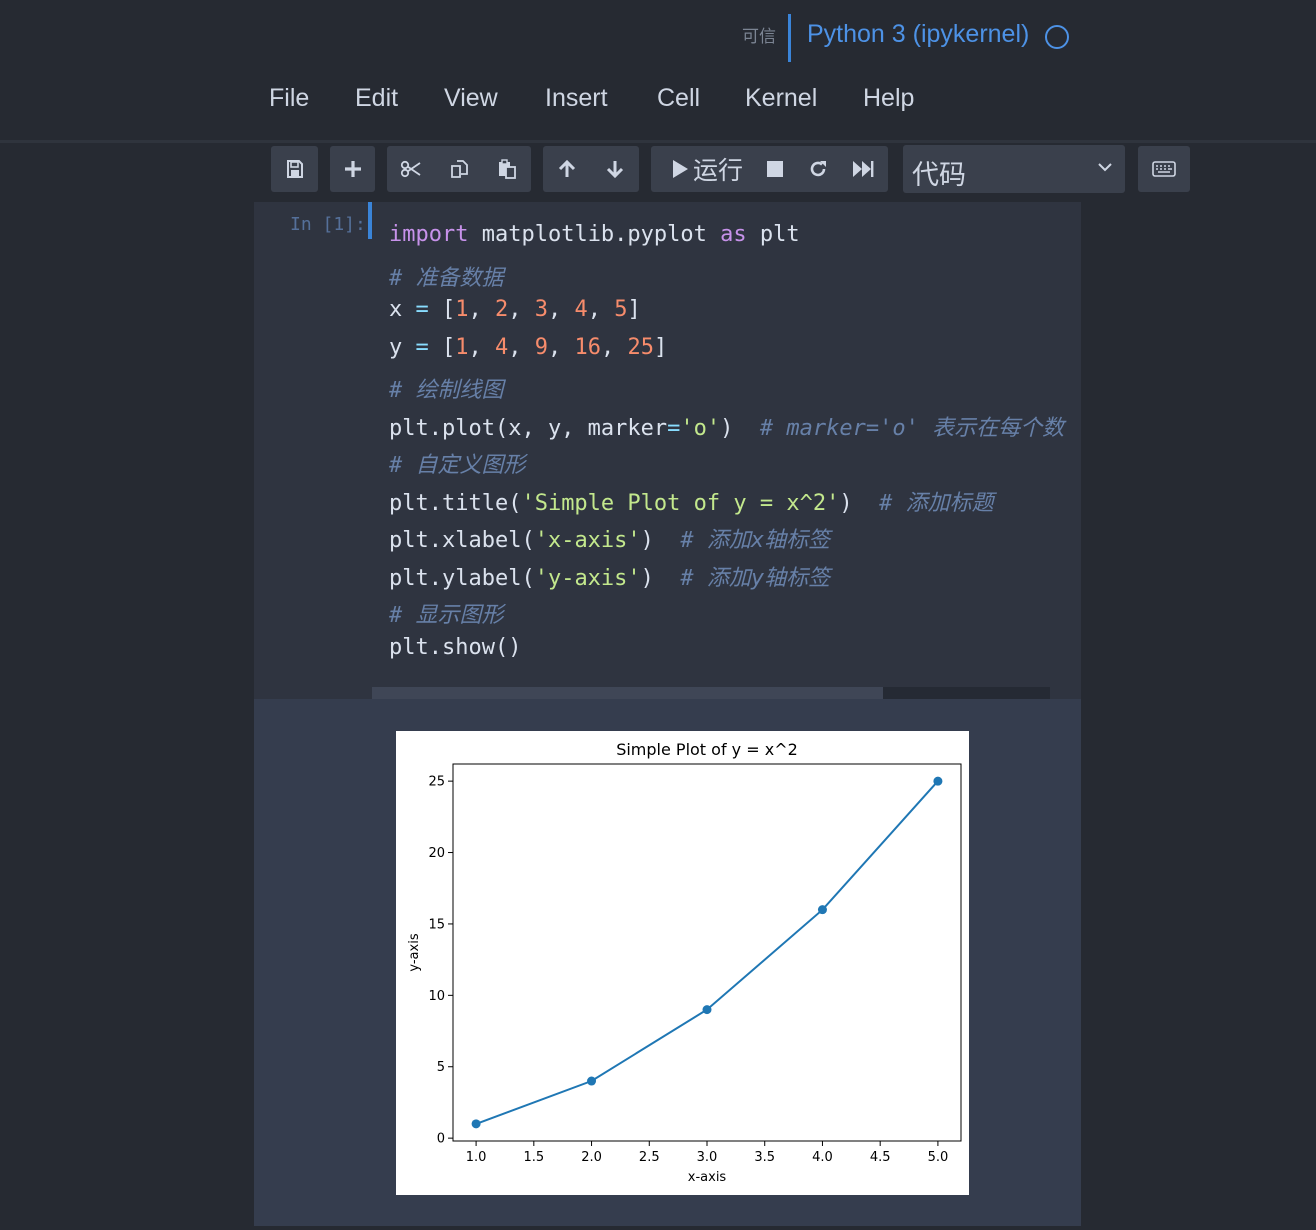  I want to click on code-token: # 添加y轴标签, so click(755, 578).